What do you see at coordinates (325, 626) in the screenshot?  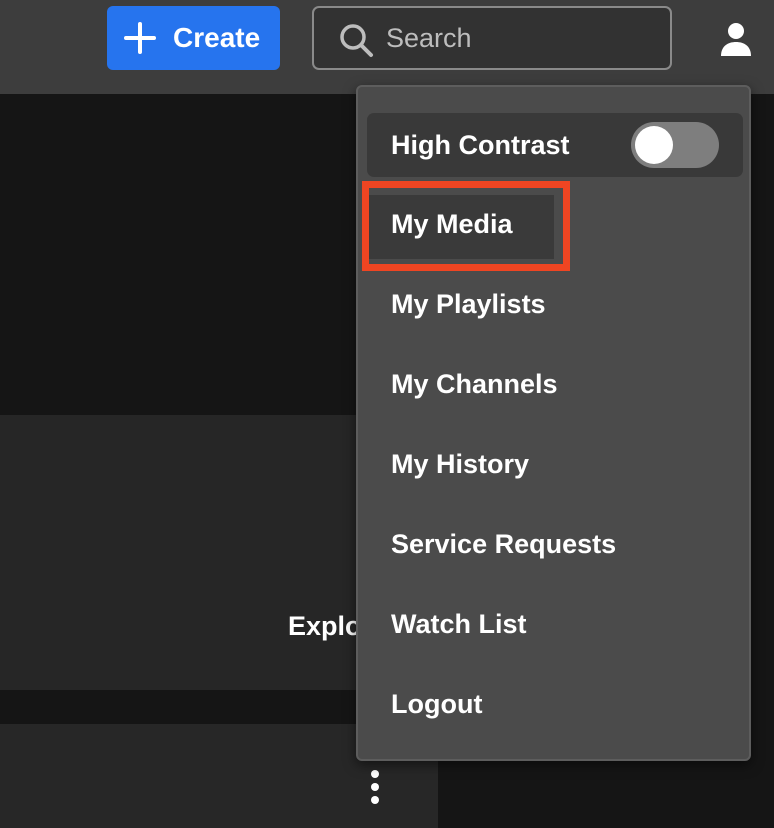 I see `card-title: Explo` at bounding box center [325, 626].